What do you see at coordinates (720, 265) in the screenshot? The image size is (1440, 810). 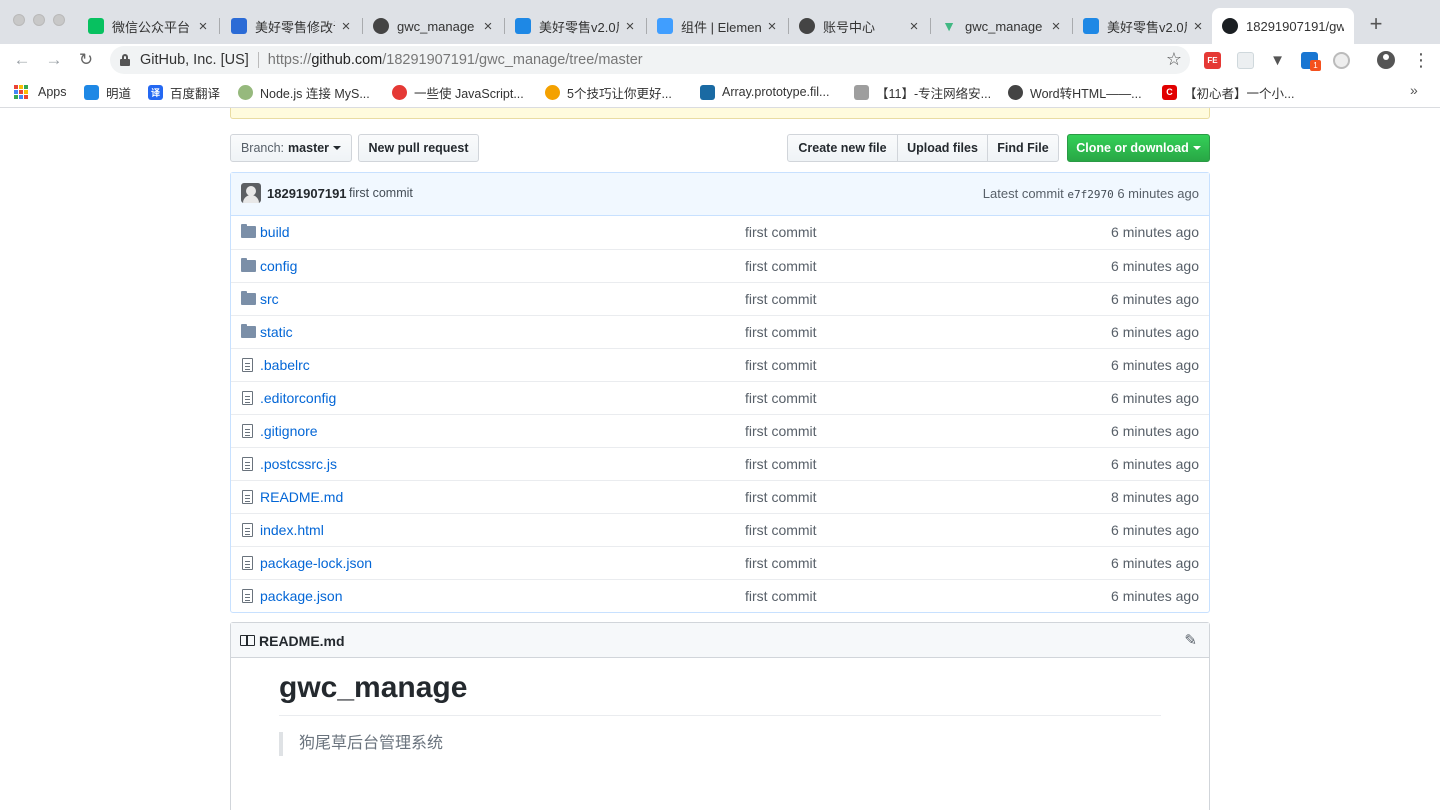 I see `table-row: config first commit 6 minutes ago` at bounding box center [720, 265].